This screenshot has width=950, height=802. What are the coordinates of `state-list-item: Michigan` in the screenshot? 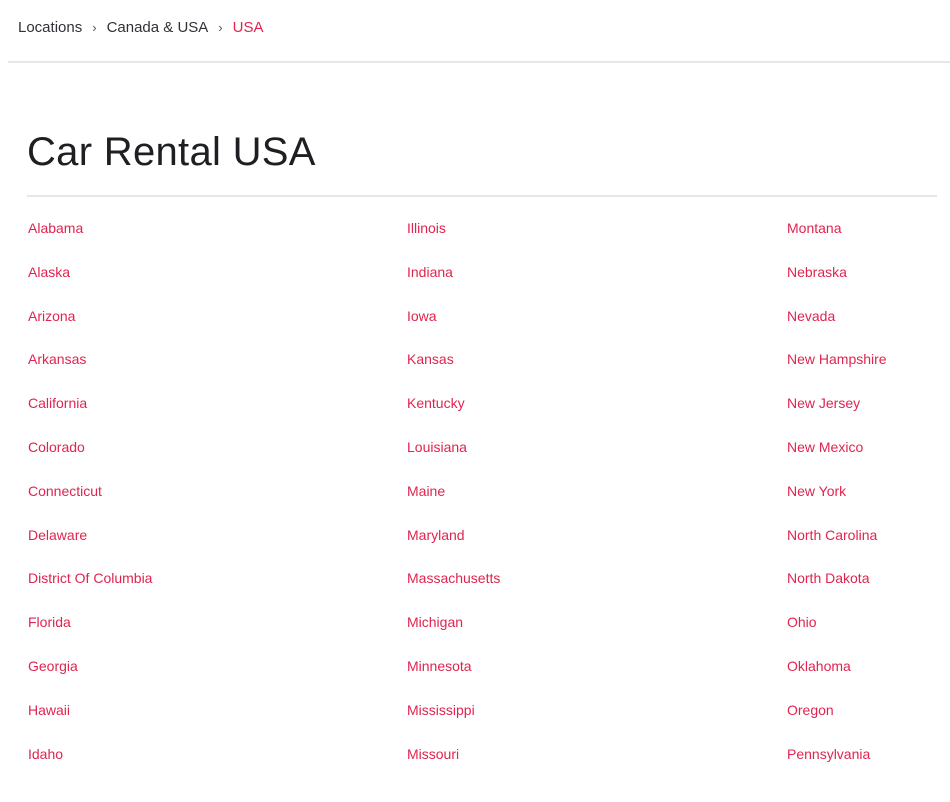 It's located at (453, 634).